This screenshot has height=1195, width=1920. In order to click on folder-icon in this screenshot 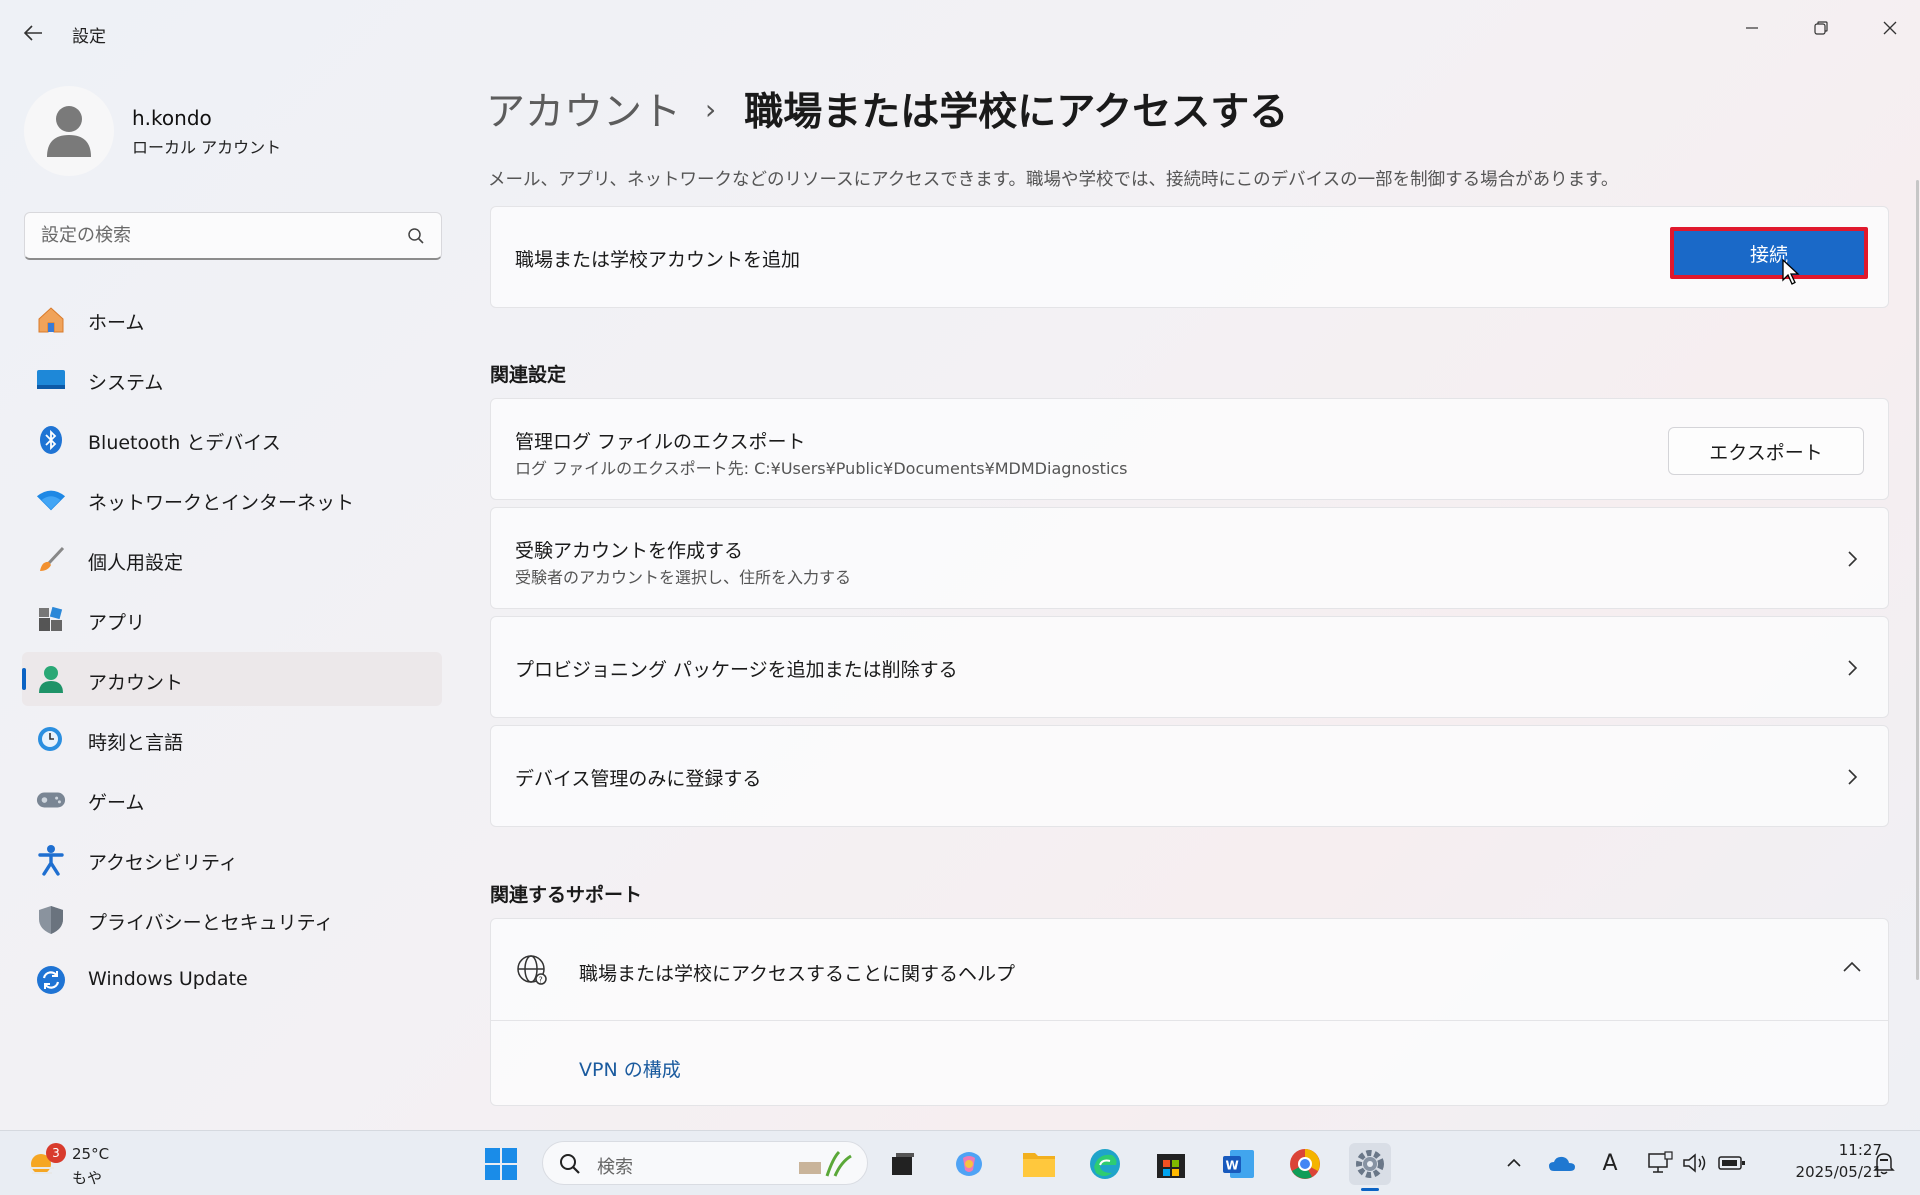, I will do `click(1039, 1165)`.